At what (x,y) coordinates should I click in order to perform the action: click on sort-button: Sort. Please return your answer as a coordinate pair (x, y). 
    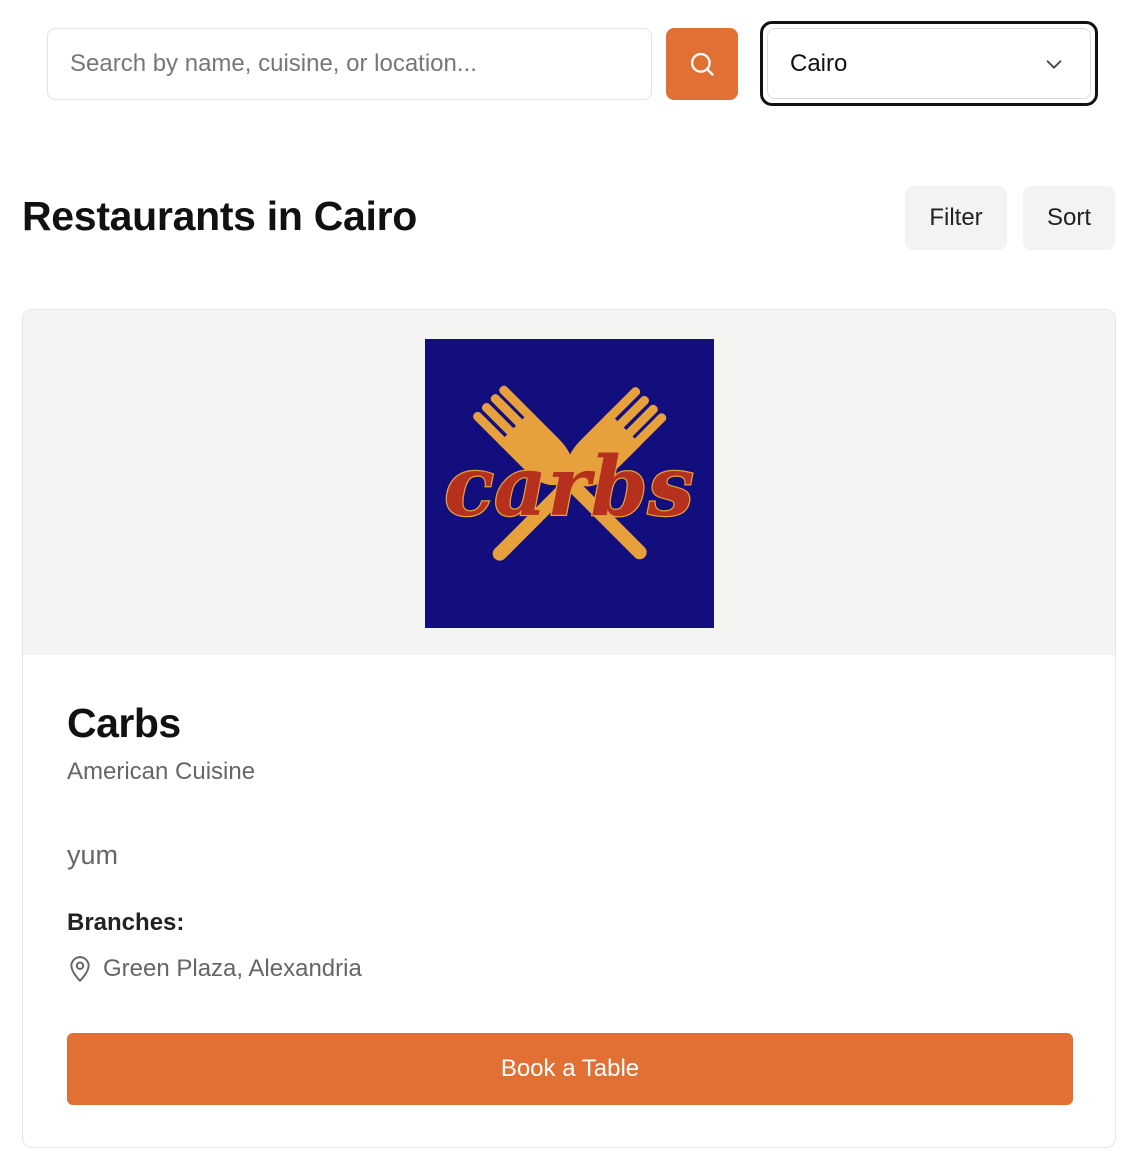
    Looking at the image, I should click on (1069, 218).